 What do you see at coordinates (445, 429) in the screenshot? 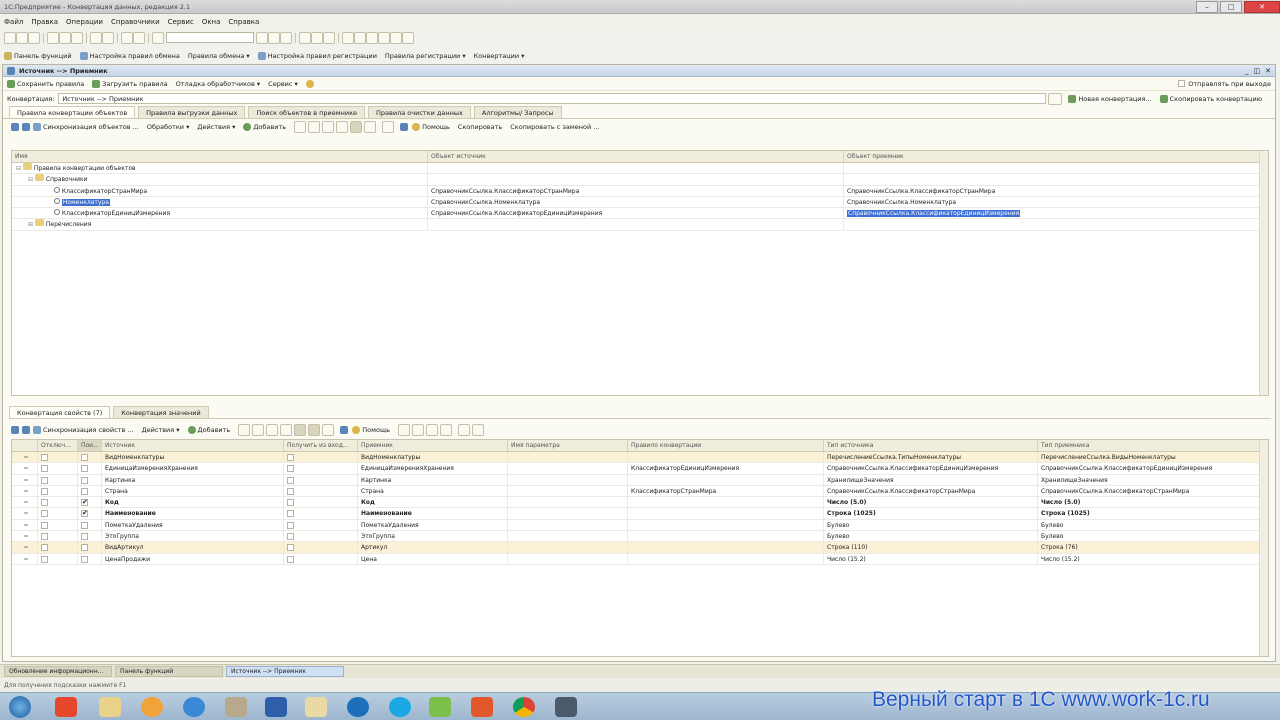
I see `prop-sort-icon` at bounding box center [445, 429].